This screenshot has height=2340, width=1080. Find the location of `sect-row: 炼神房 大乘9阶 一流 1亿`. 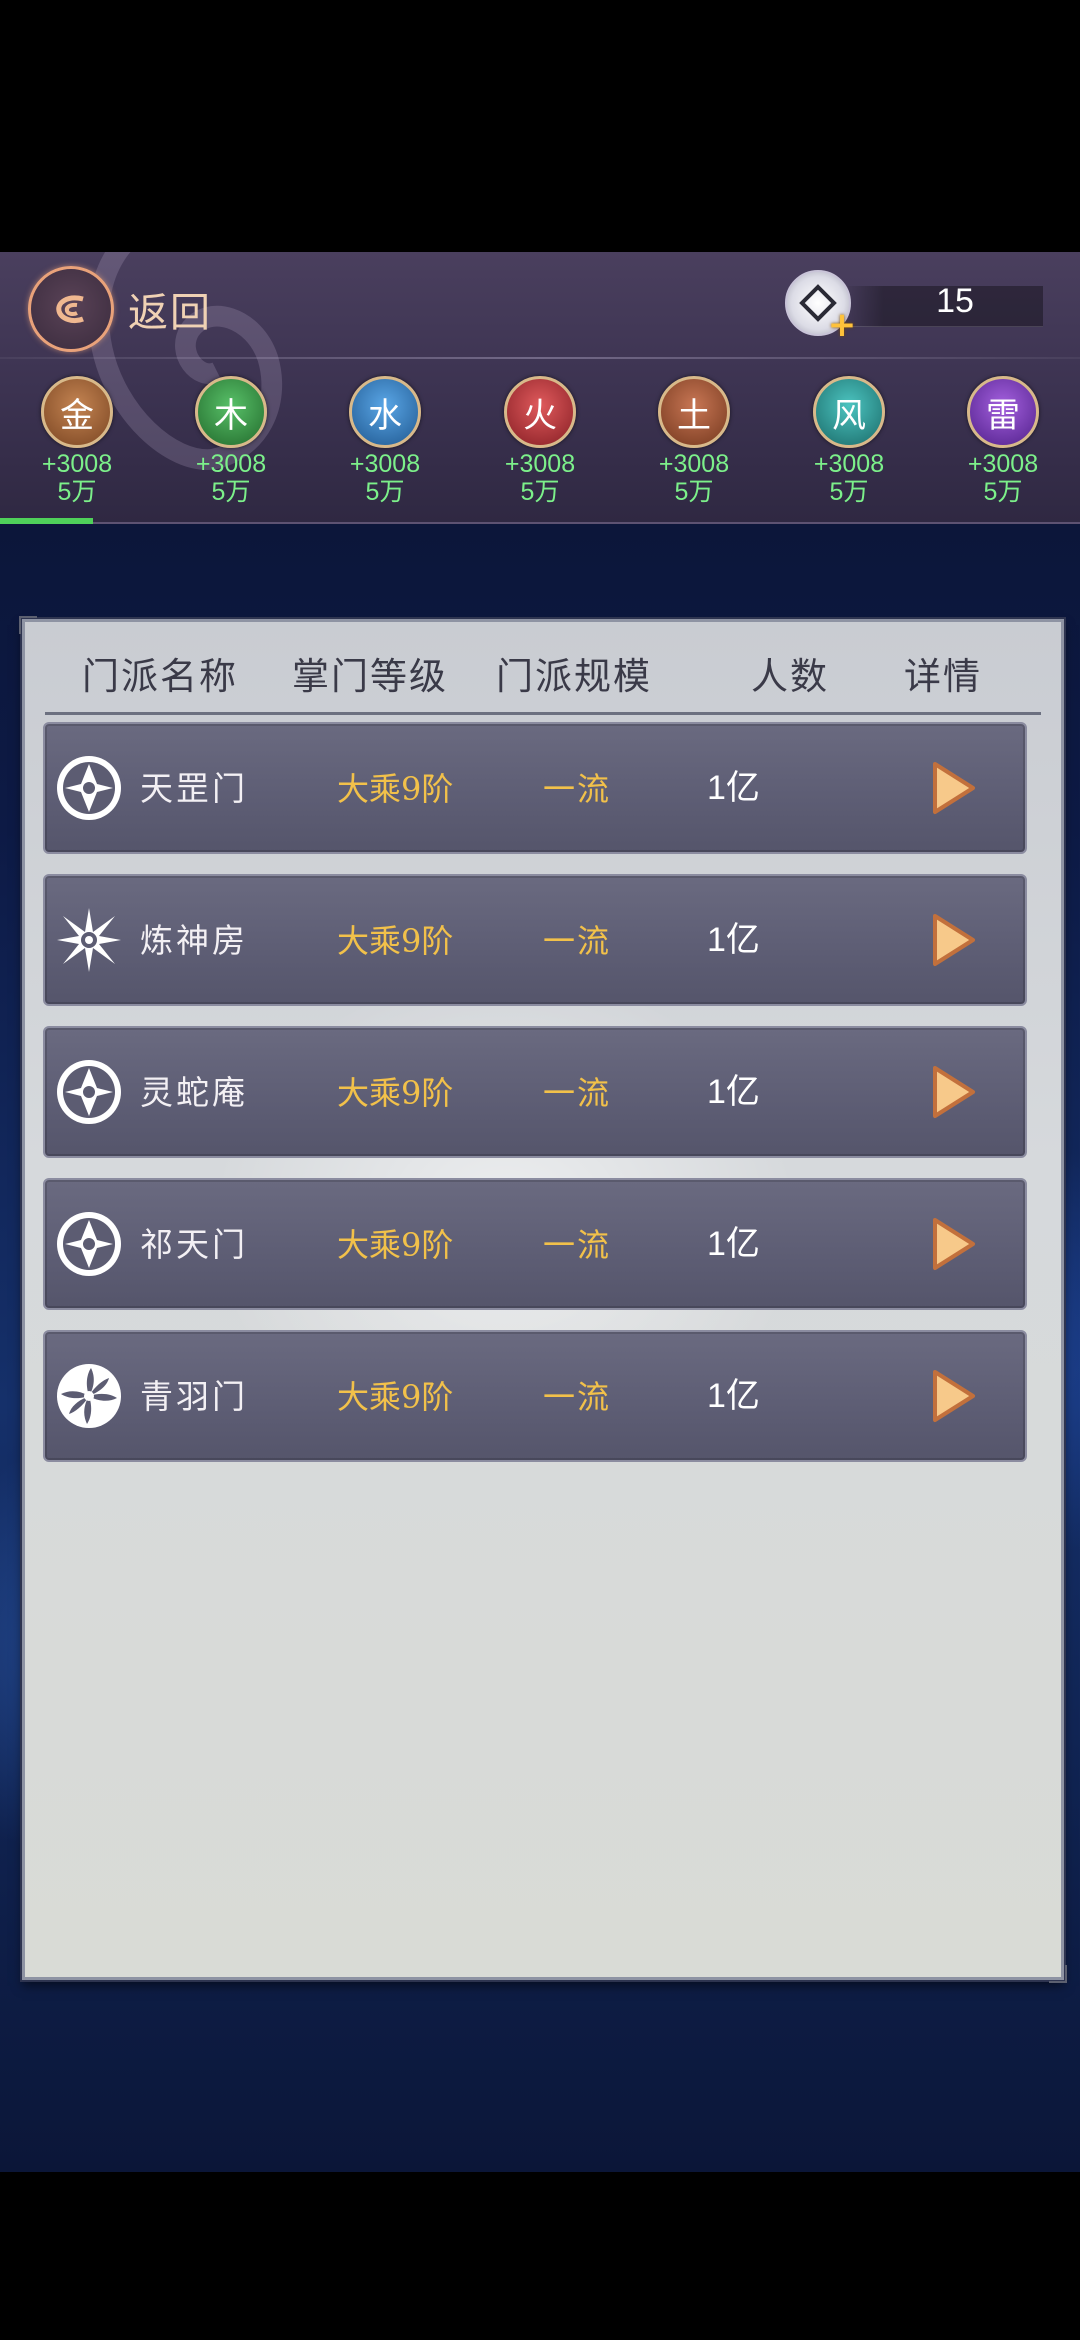

sect-row: 炼神房 大乘9阶 一流 1亿 is located at coordinates (535, 940).